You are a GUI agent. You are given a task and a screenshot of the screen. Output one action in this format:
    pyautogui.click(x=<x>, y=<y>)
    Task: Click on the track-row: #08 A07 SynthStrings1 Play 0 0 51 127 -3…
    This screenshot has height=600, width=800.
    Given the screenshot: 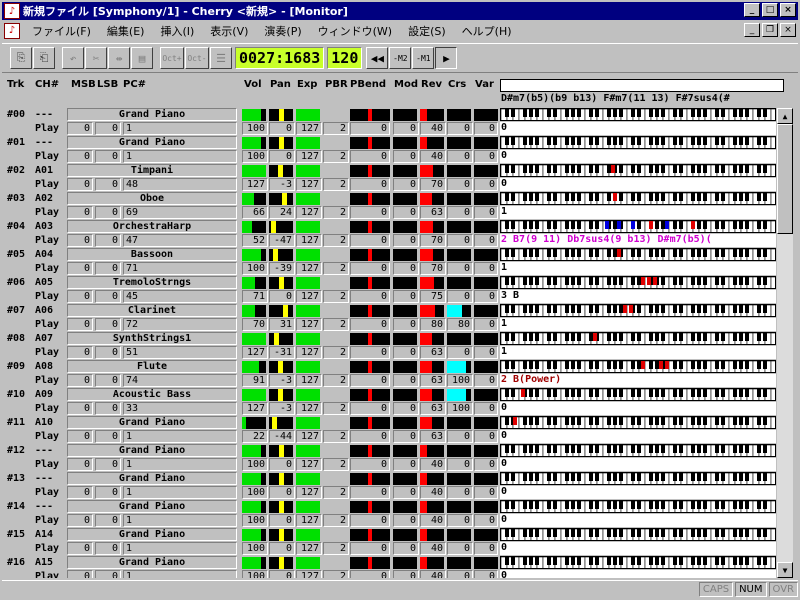 What is the action you would take?
    pyautogui.click(x=391, y=346)
    